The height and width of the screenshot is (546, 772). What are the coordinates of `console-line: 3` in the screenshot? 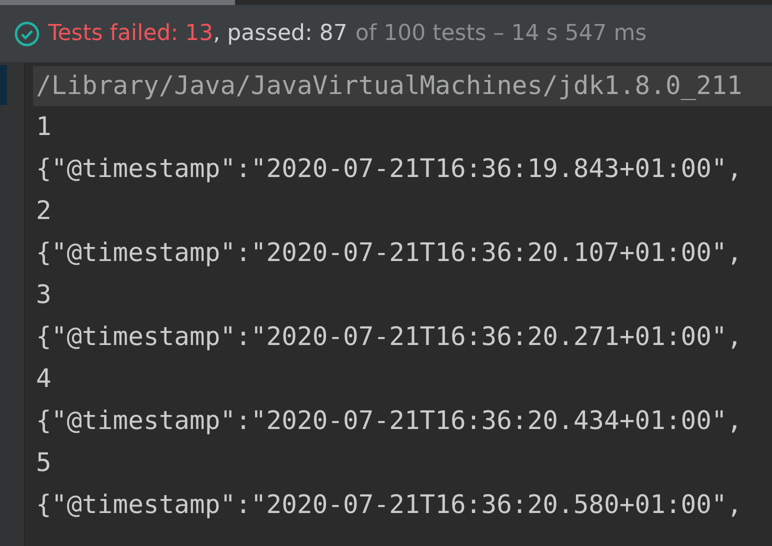 It's located at (43, 295).